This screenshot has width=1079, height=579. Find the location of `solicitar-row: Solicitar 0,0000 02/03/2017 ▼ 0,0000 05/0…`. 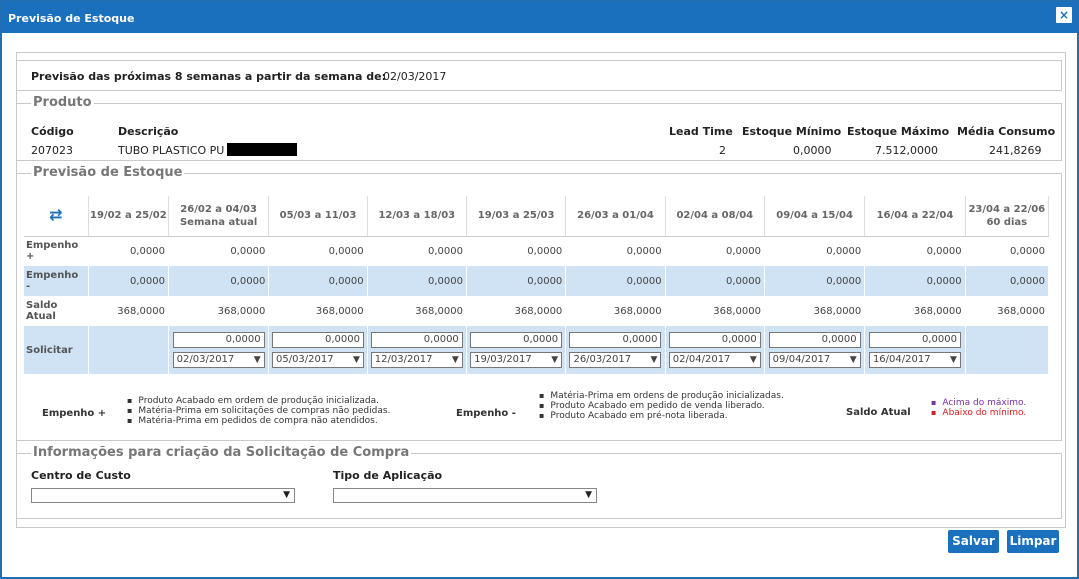

solicitar-row: Solicitar 0,0000 02/03/2017 ▼ 0,0000 05/0… is located at coordinates (537, 350).